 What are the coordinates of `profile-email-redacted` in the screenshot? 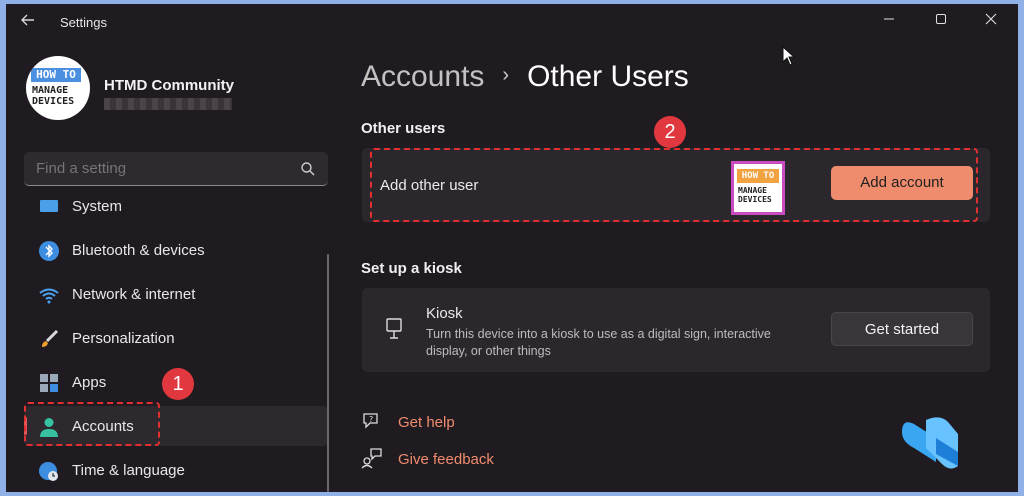 It's located at (168, 104).